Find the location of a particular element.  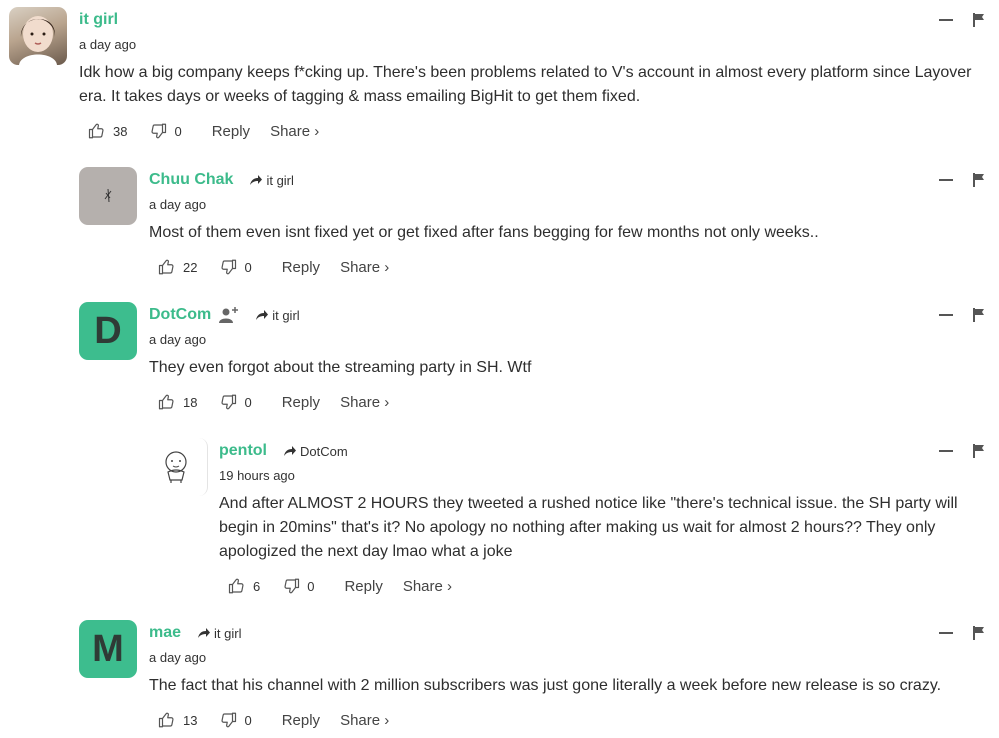

upvote-count: 38 is located at coordinates (120, 131).